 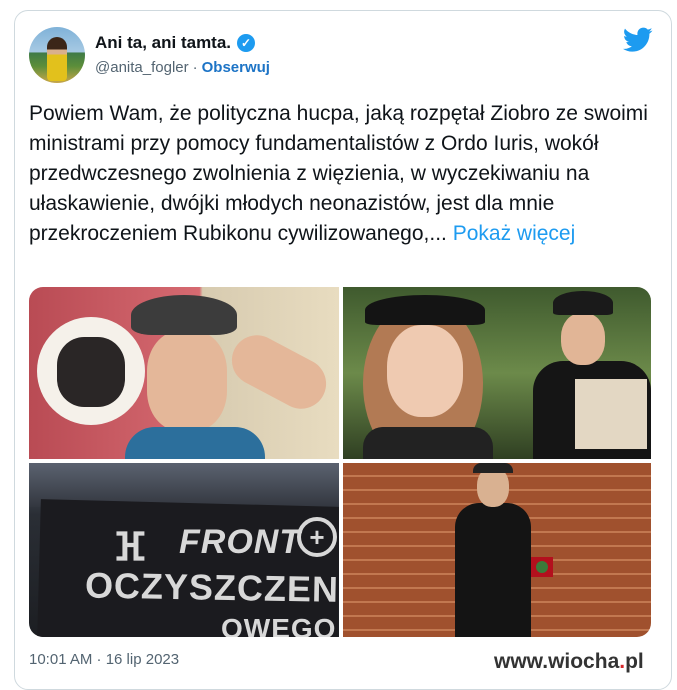 What do you see at coordinates (279, 625) in the screenshot?
I see `banner-text-line3: OWEGO` at bounding box center [279, 625].